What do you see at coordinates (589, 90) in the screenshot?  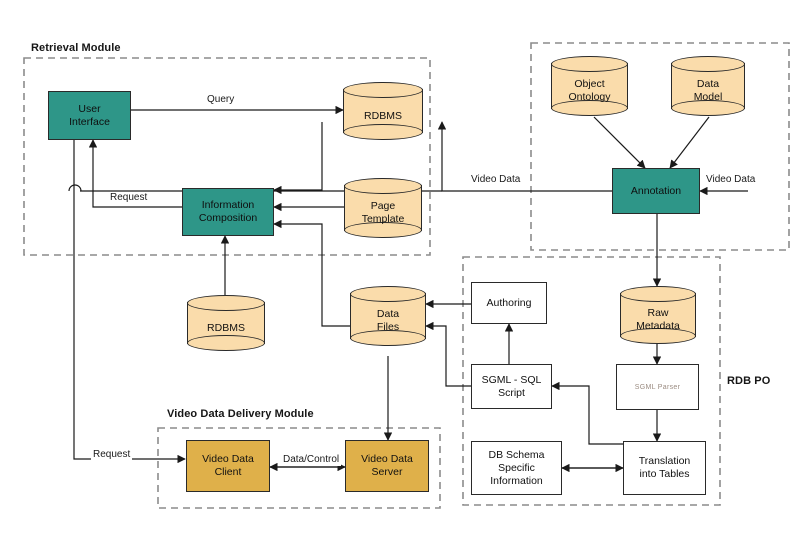 I see `node-object-ontology-label: Object Ontology` at bounding box center [589, 90].